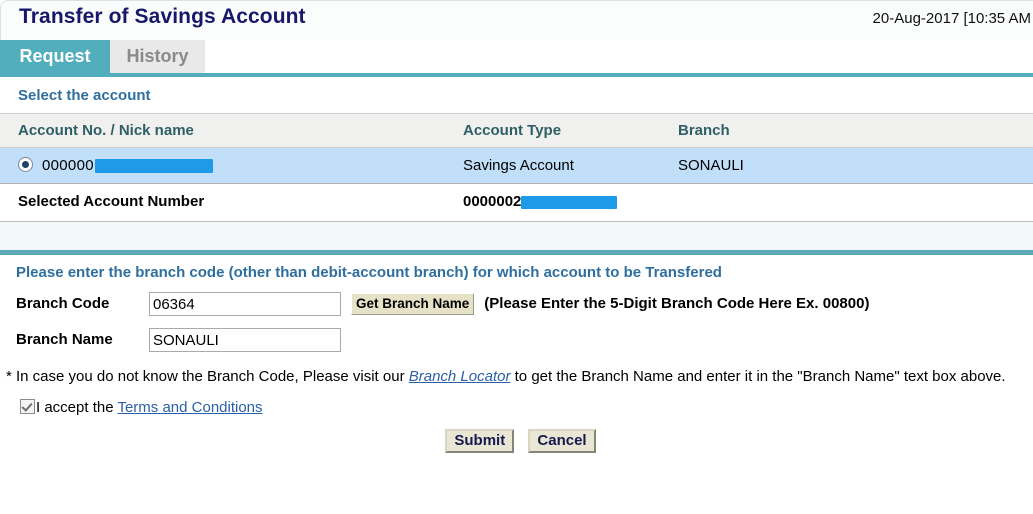  Describe the element at coordinates (63, 303) in the screenshot. I see `branch-code-label: Branch Code` at that location.